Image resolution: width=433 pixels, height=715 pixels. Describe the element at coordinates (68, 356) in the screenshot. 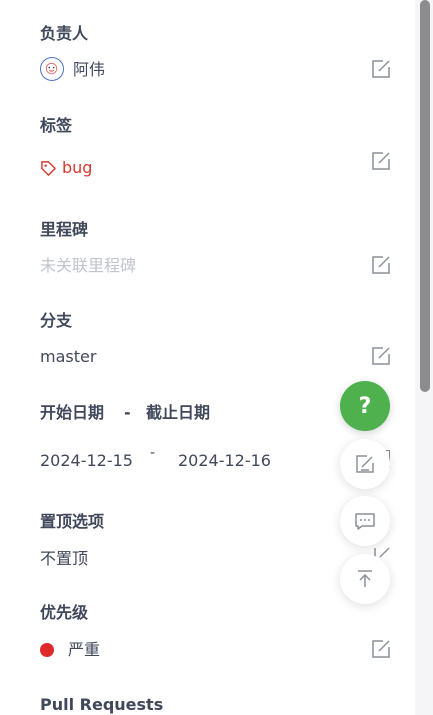

I see `branch-value: master` at that location.